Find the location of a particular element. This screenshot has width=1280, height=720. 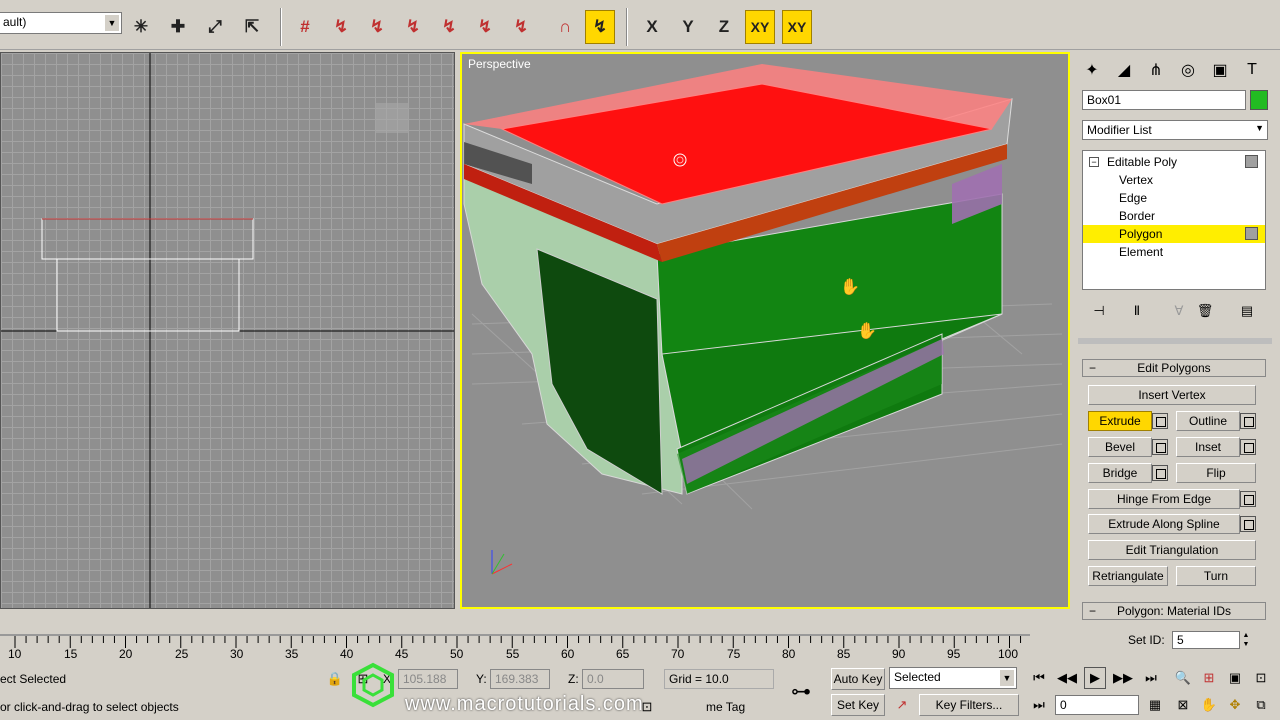

create-tab-icon: ✦ is located at coordinates (1092, 70).